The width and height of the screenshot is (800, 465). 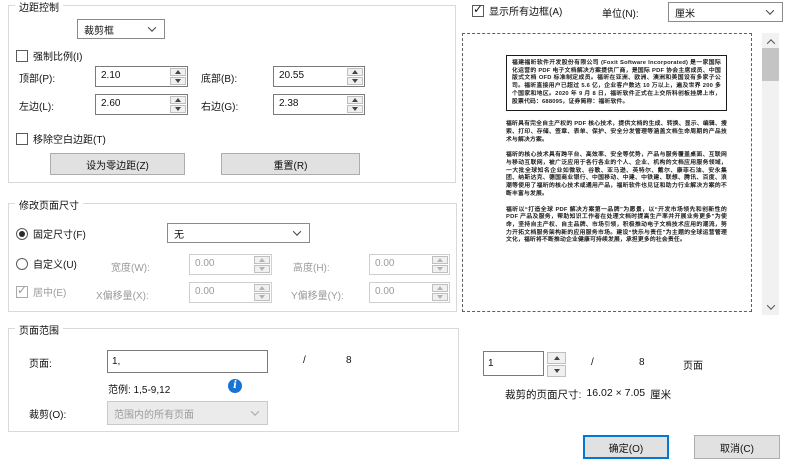 What do you see at coordinates (642, 362) in the screenshot?
I see `preview-total-pages: 8` at bounding box center [642, 362].